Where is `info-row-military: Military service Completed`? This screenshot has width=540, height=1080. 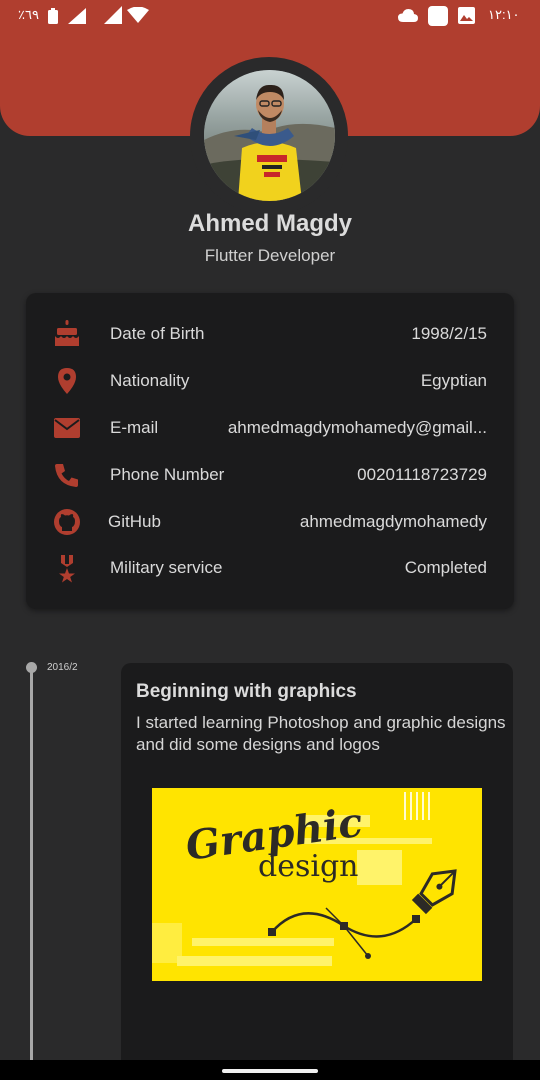 info-row-military: Military service Completed is located at coordinates (270, 568).